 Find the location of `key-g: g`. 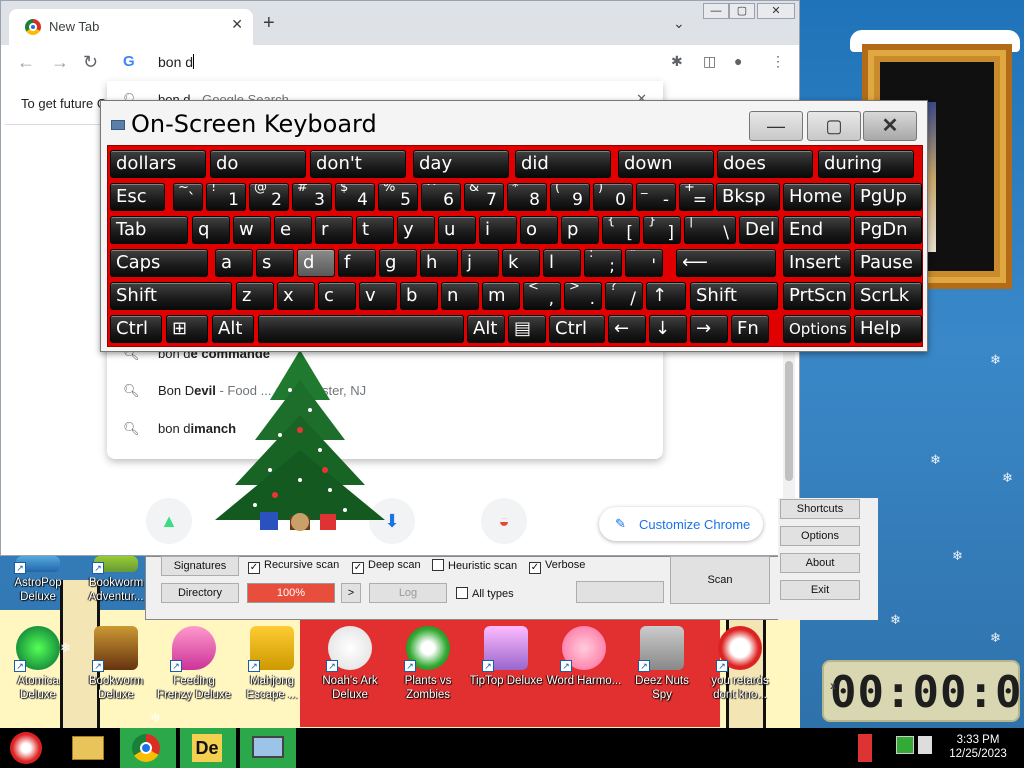

key-g: g is located at coordinates (398, 263).